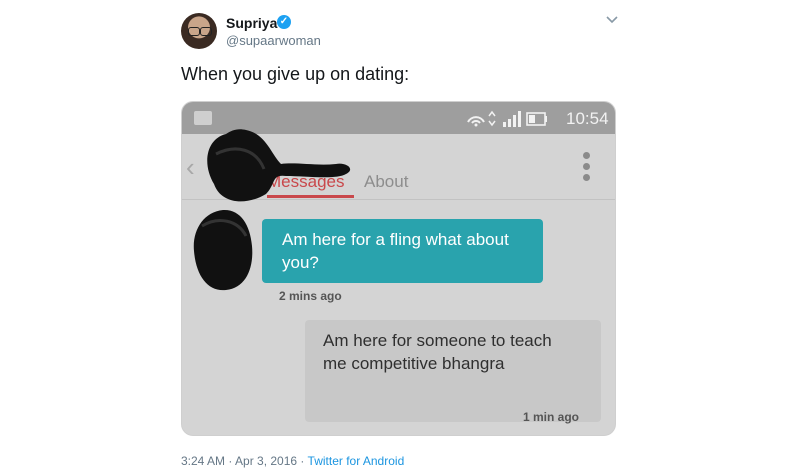 Image resolution: width=800 pixels, height=474 pixels. I want to click on status-time: 10:54, so click(587, 118).